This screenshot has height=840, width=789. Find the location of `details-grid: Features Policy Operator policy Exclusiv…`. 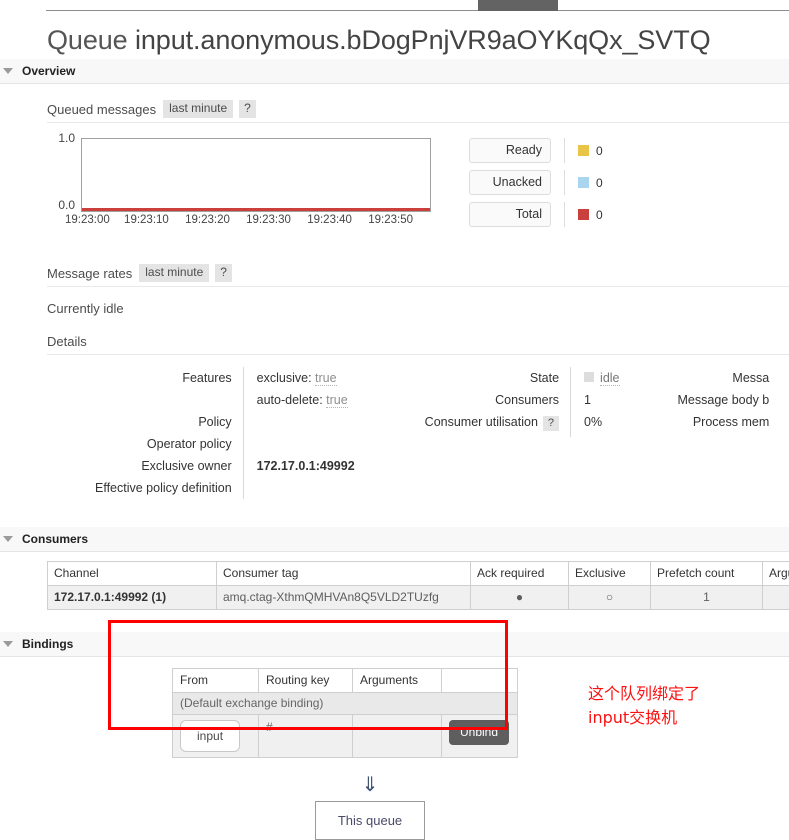

details-grid: Features Policy Operator policy Exclusiv… is located at coordinates (418, 433).